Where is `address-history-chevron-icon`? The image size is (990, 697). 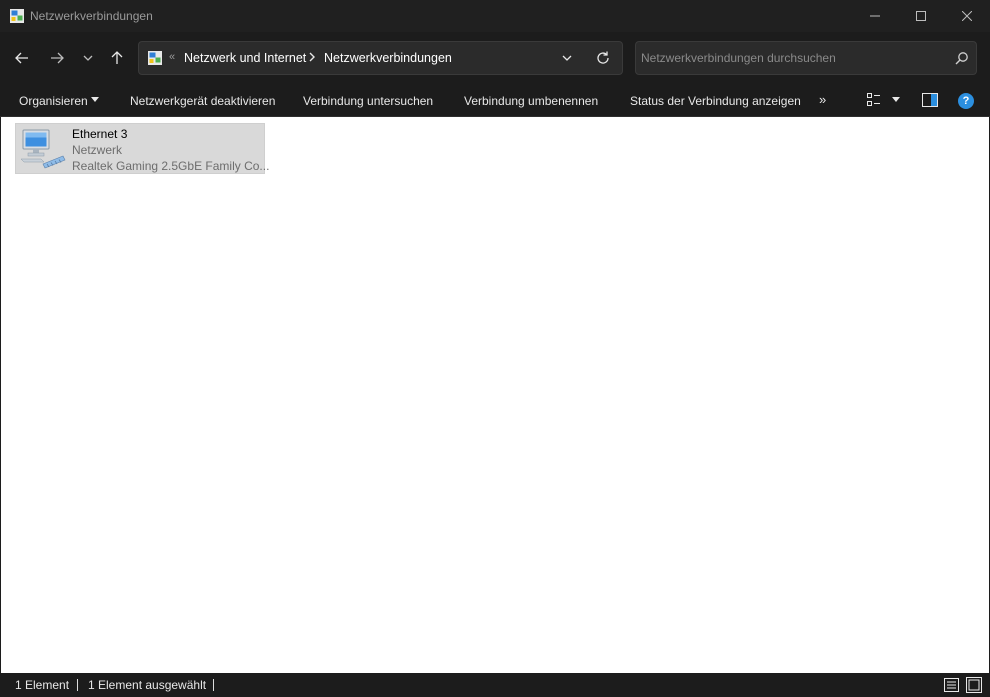
address-history-chevron-icon is located at coordinates (567, 58).